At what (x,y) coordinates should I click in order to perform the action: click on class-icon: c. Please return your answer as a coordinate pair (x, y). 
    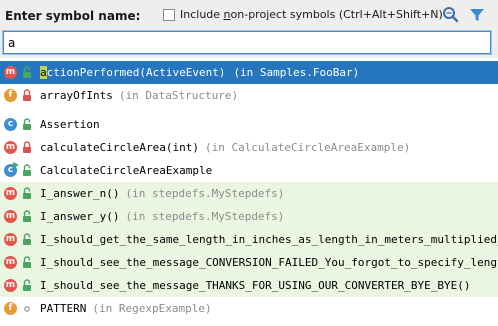
    Looking at the image, I should click on (10, 124).